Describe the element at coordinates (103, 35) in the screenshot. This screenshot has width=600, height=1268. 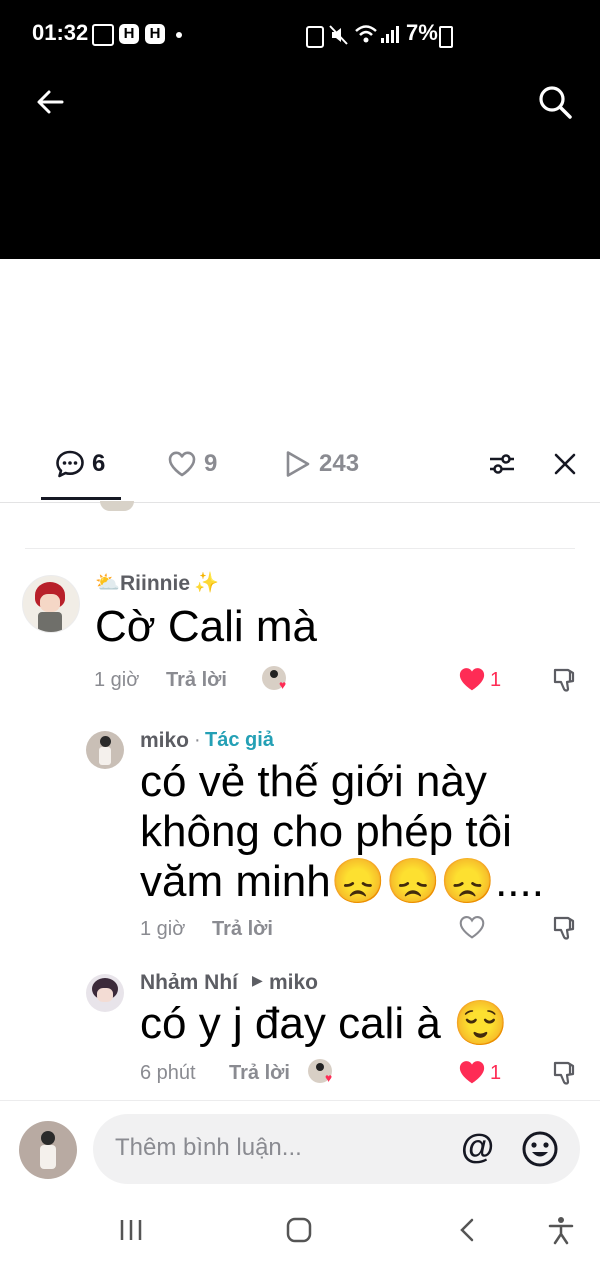
I see `gallery-icon` at that location.